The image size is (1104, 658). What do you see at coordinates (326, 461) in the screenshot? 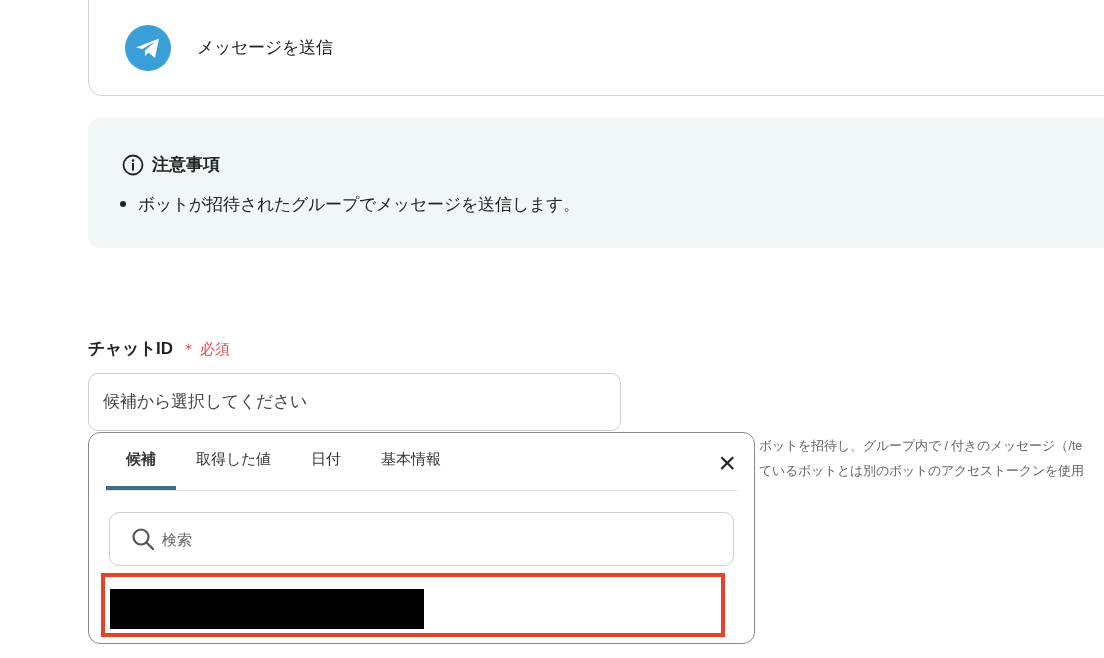
I see `dropdown-tab: 日付` at bounding box center [326, 461].